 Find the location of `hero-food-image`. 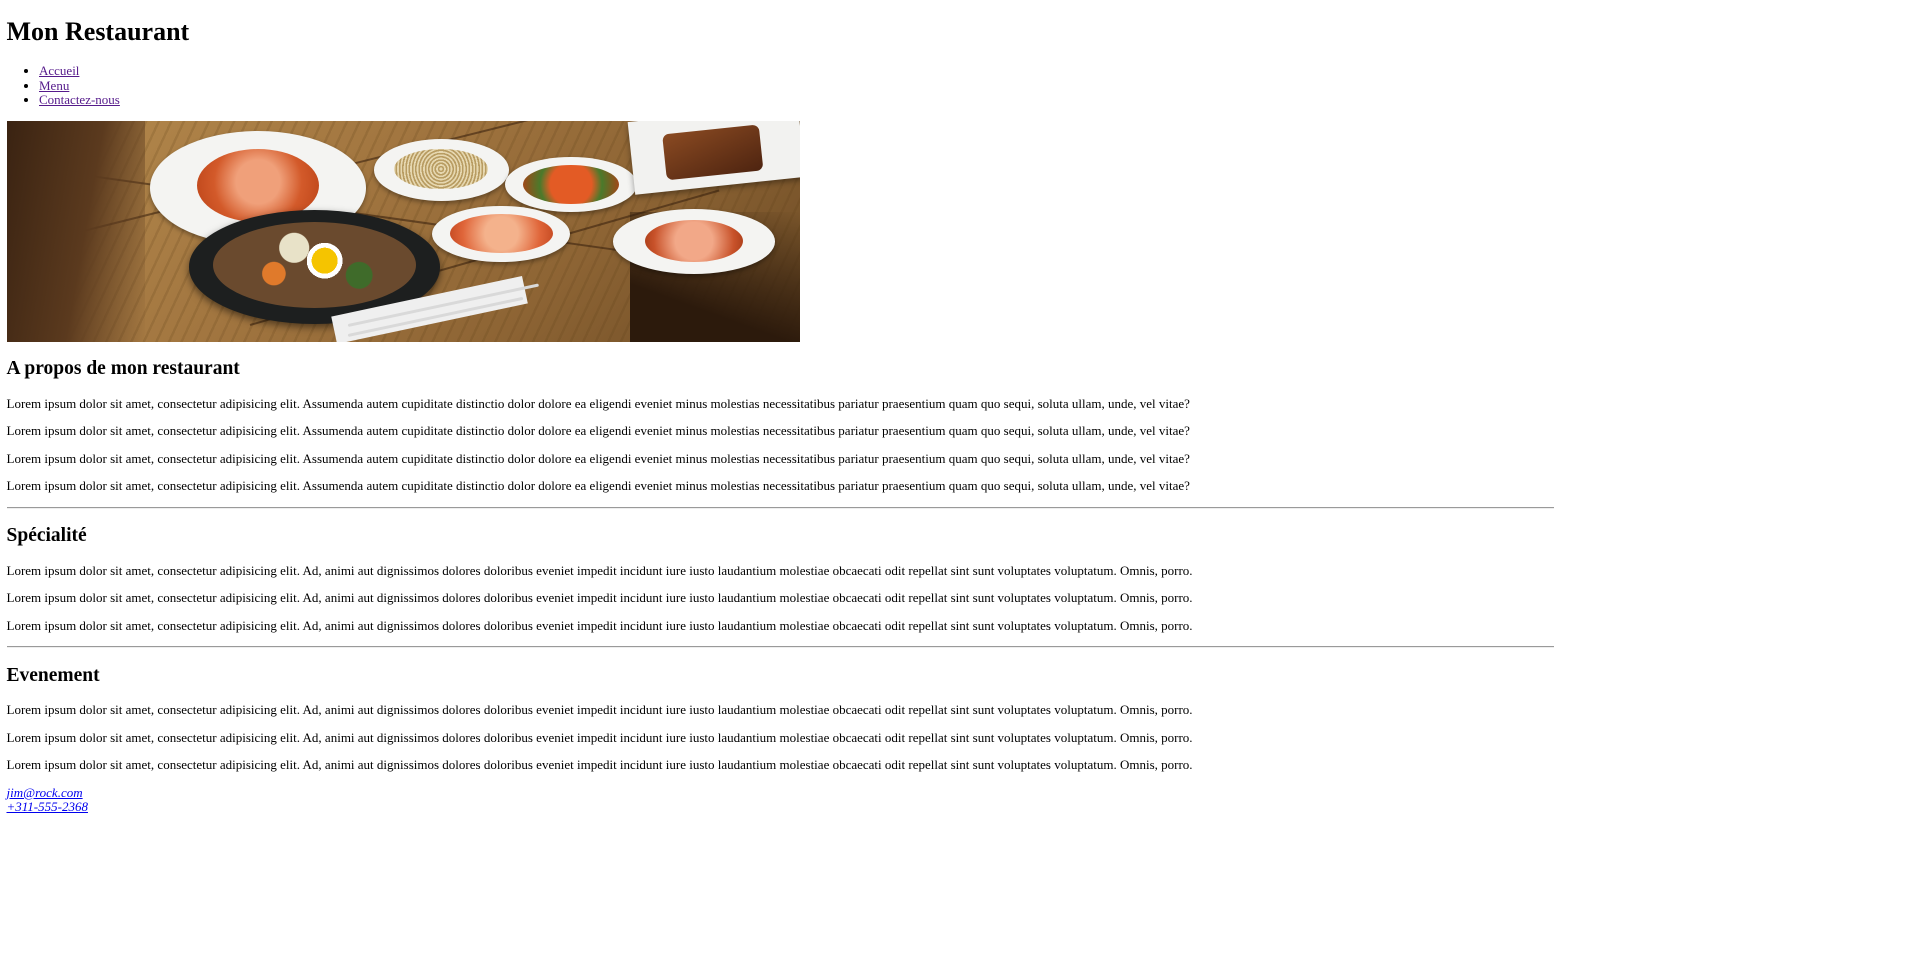

hero-food-image is located at coordinates (403, 231).